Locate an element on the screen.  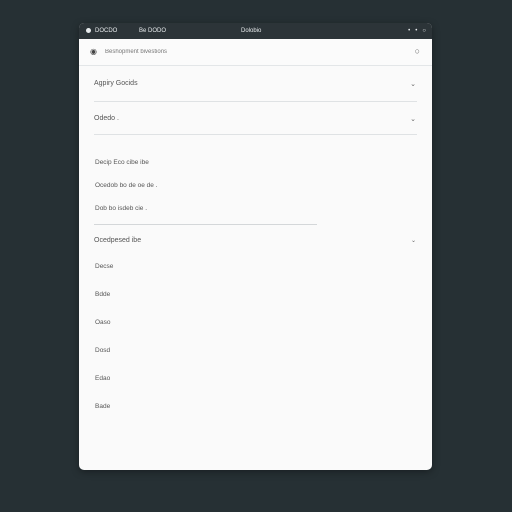
close-icon: ○ is located at coordinates (424, 31).